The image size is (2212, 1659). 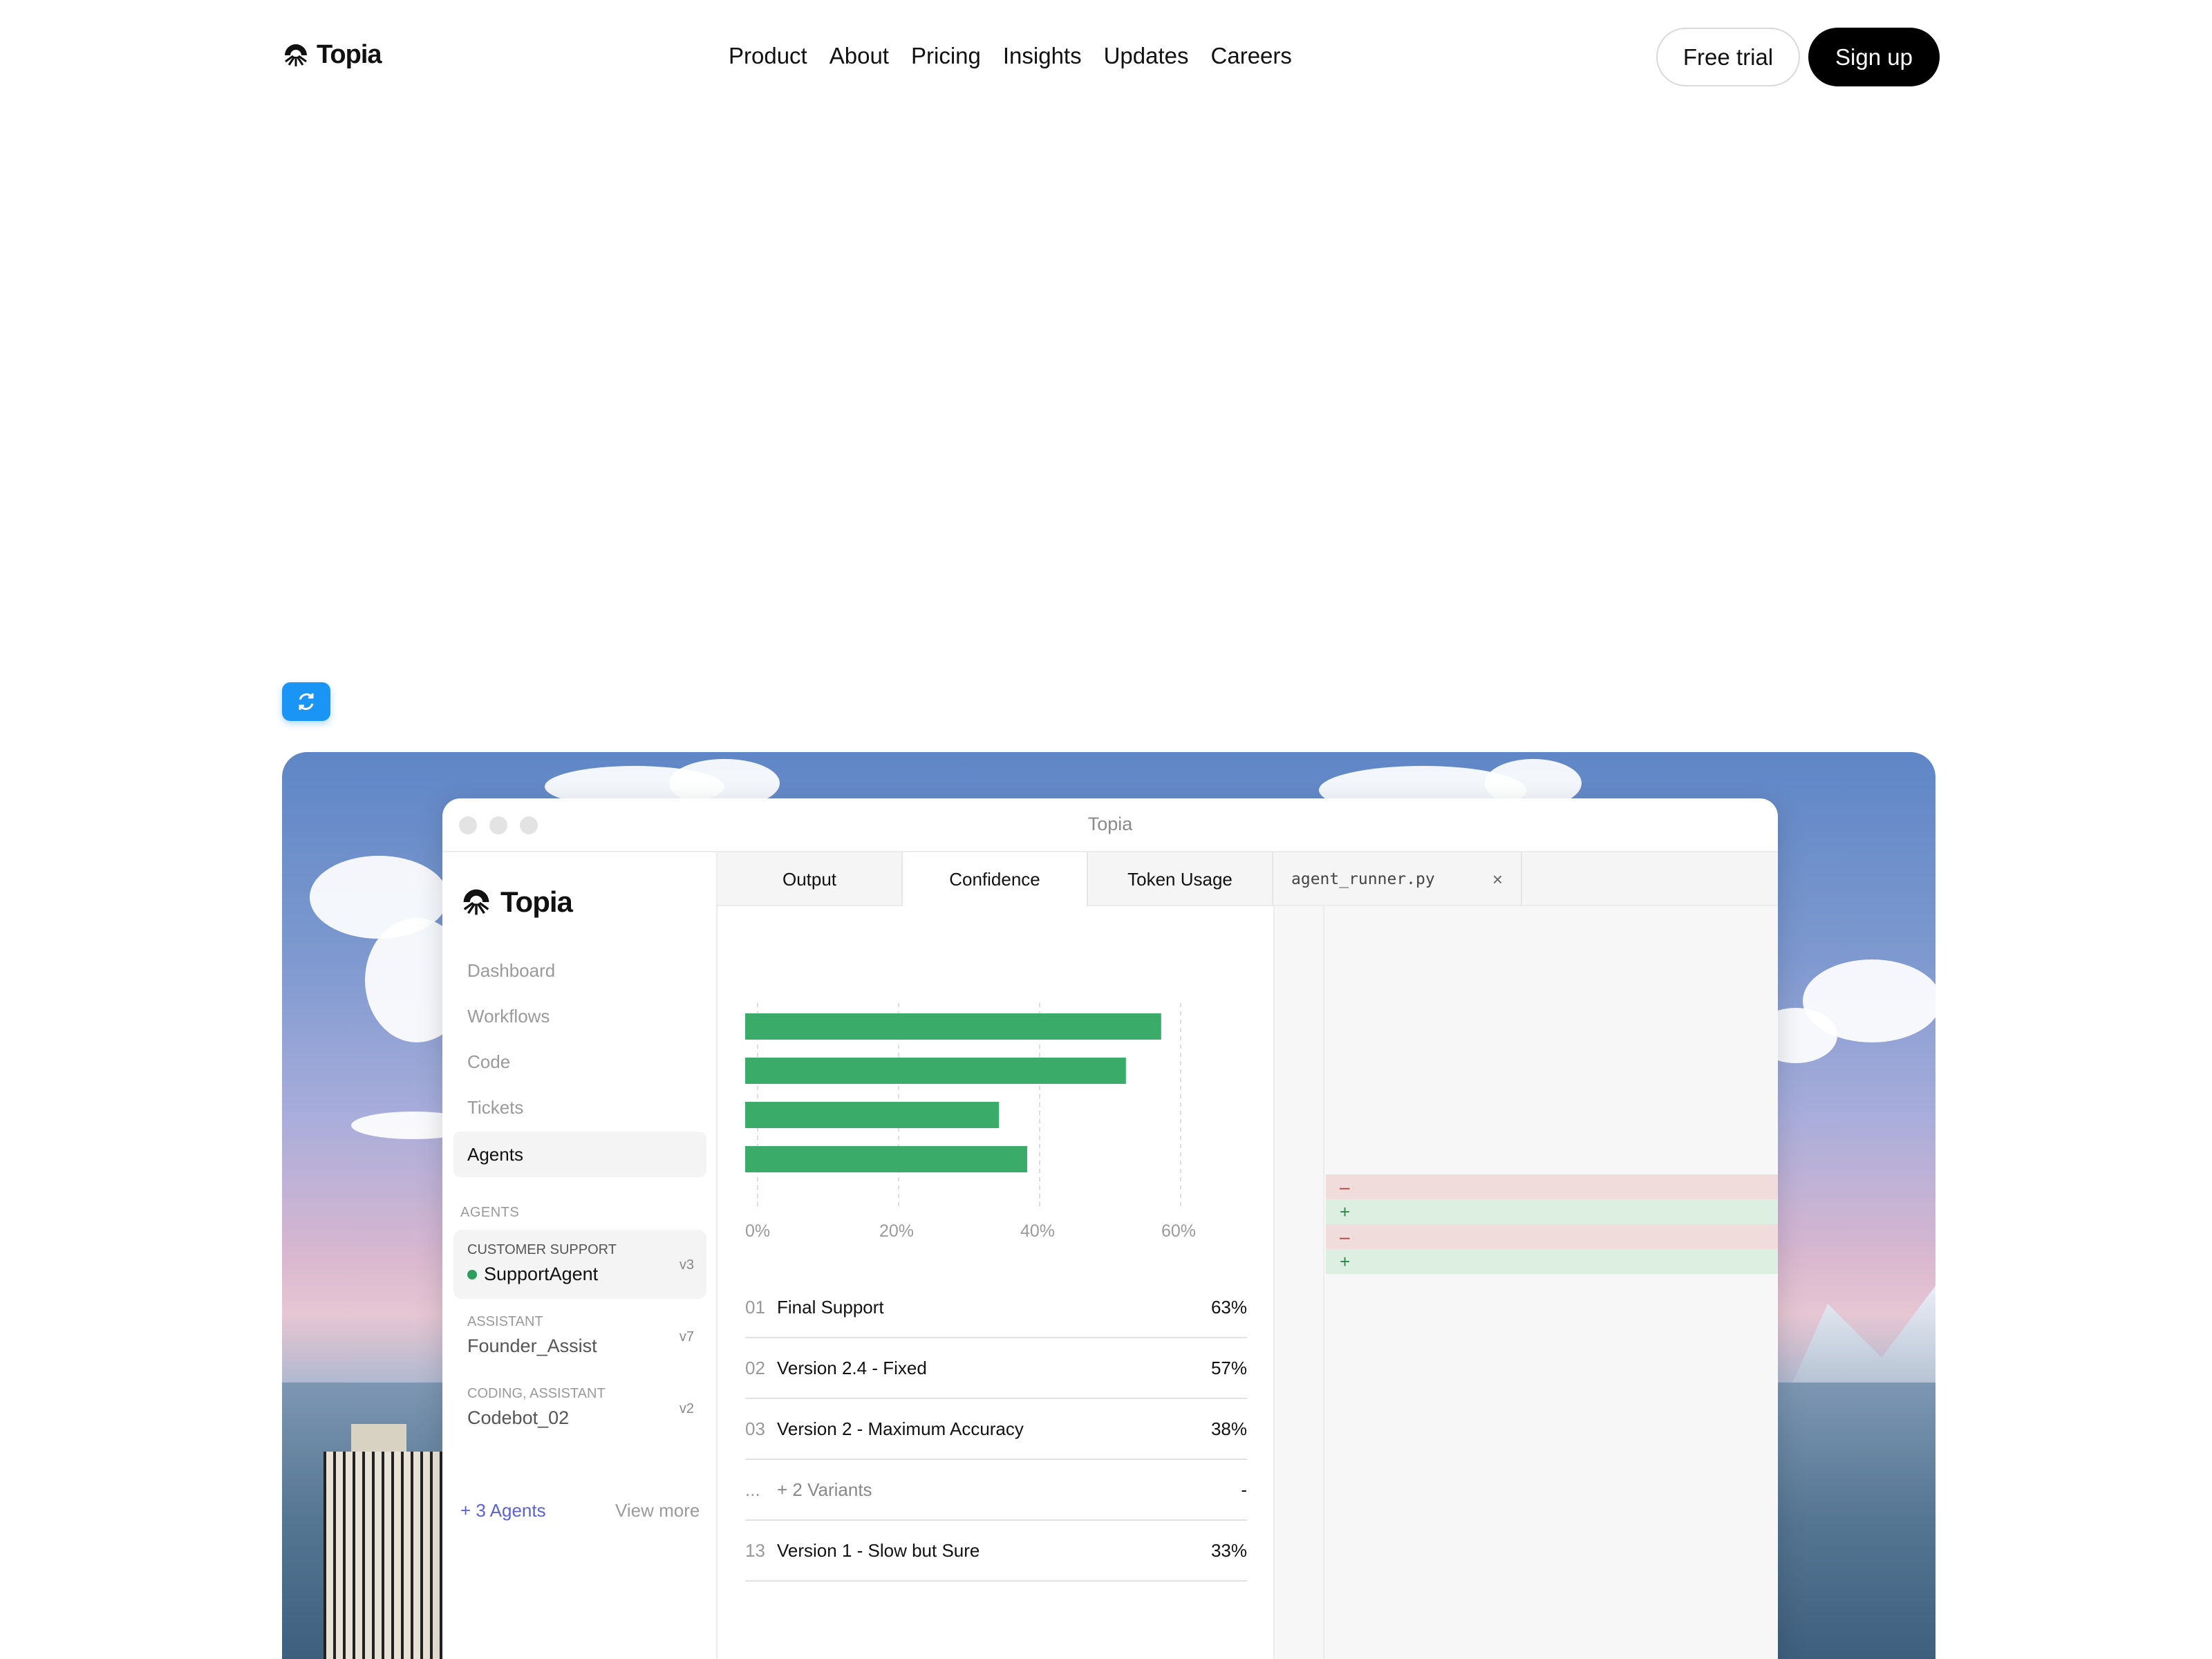 I want to click on agent-name: Codebot_02, so click(x=518, y=1418).